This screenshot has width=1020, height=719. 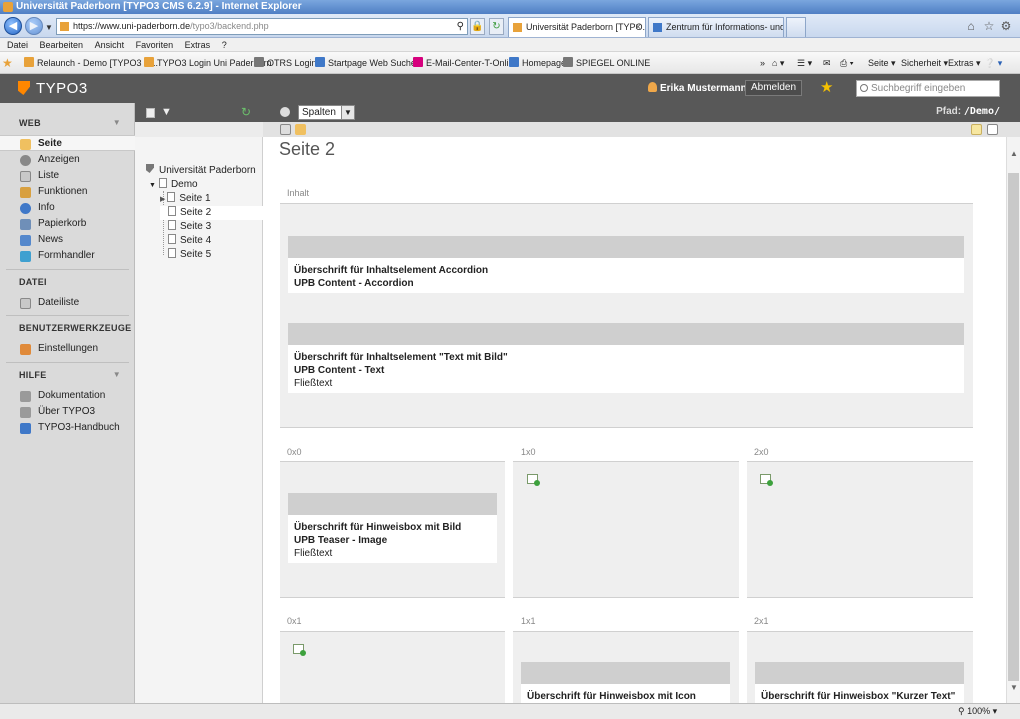 What do you see at coordinates (762, 63) in the screenshot?
I see `more-icon: »` at bounding box center [762, 63].